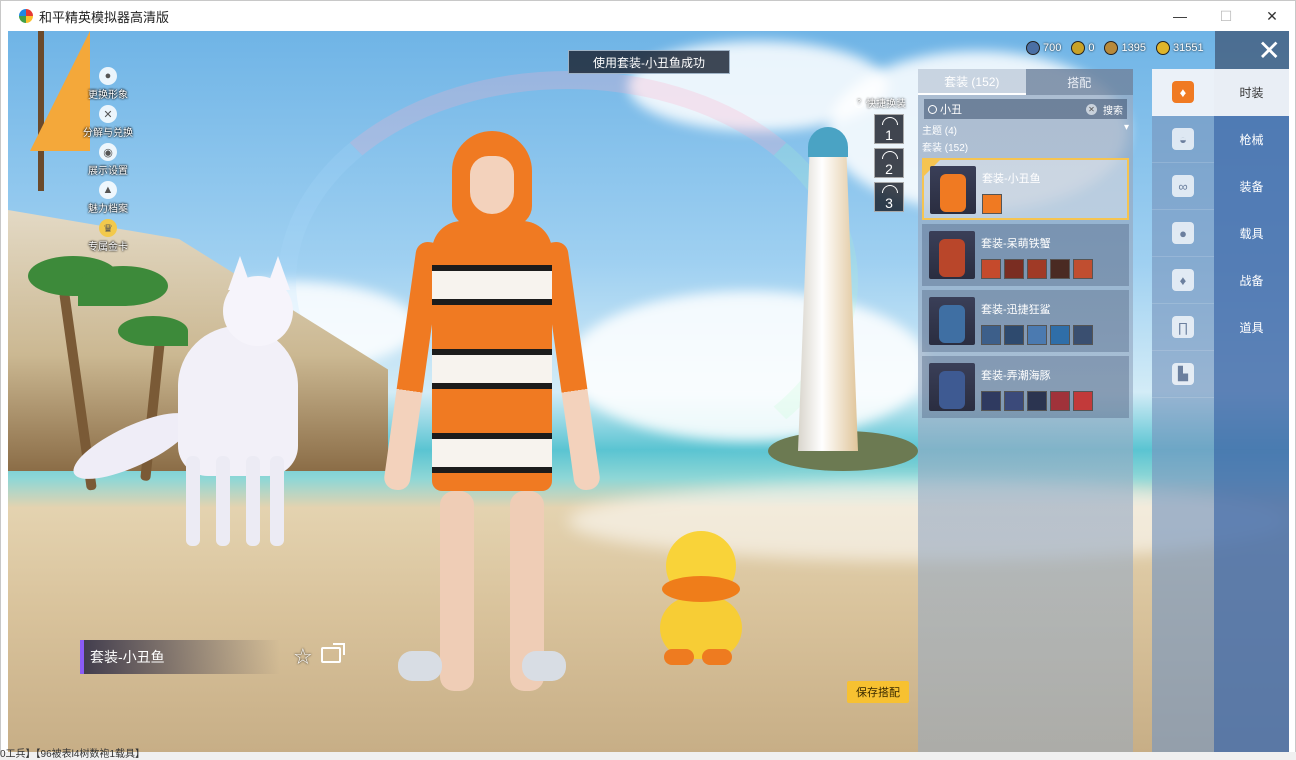 Image resolution: width=1296 pixels, height=760 pixels. Describe the element at coordinates (104, 17) in the screenshot. I see `window-title: 和平精英模拟器高清版` at that location.